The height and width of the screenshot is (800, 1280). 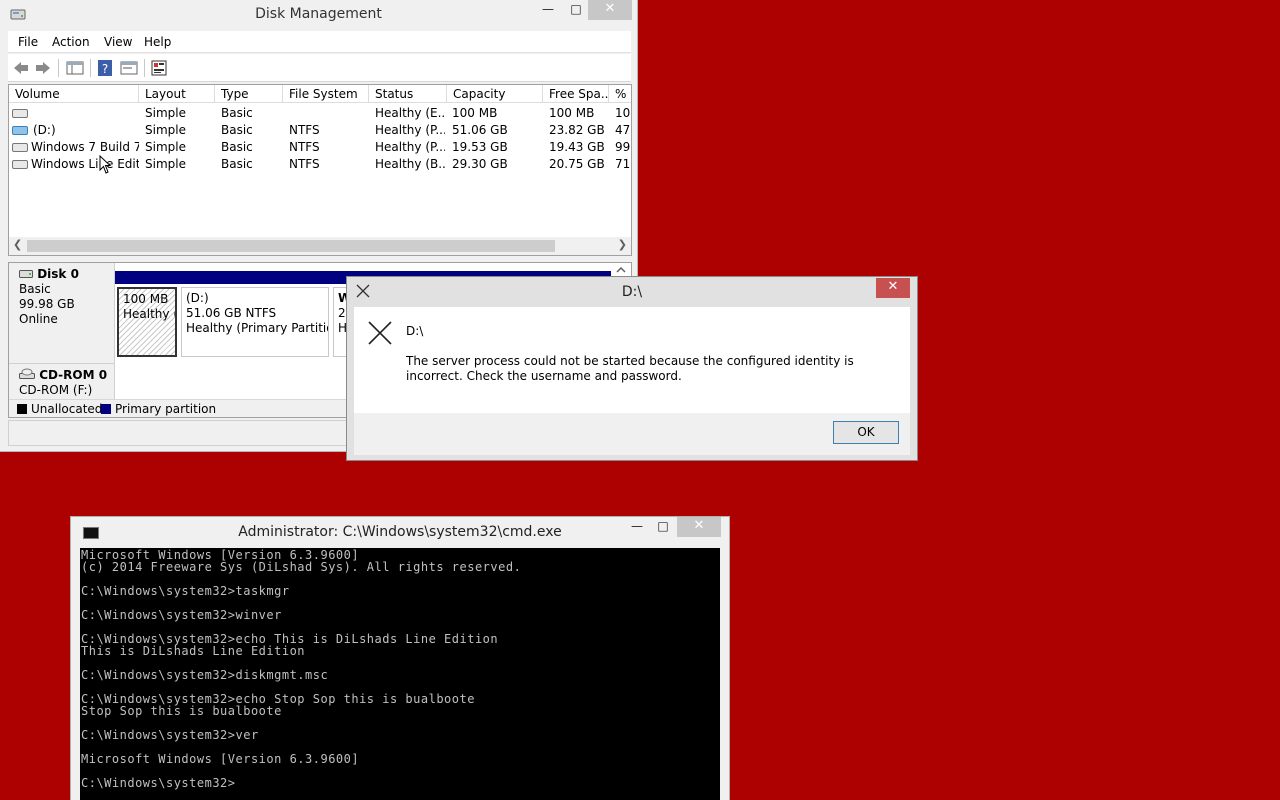 I want to click on menu-help: Help, so click(x=157, y=42).